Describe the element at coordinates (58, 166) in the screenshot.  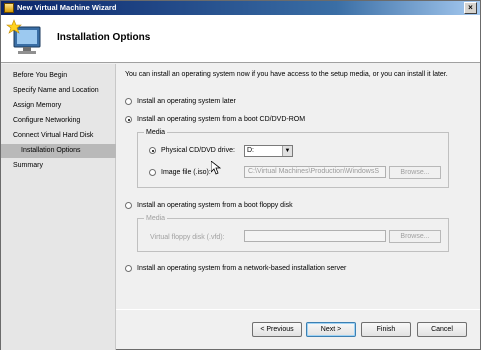
I see `nav-item-summary: Summary` at that location.